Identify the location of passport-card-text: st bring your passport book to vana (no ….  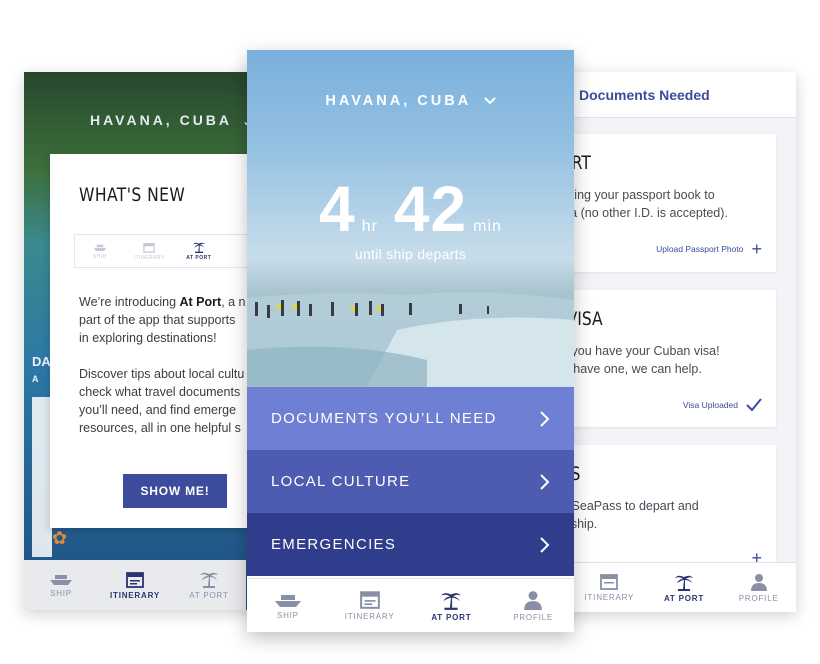
(639, 204).